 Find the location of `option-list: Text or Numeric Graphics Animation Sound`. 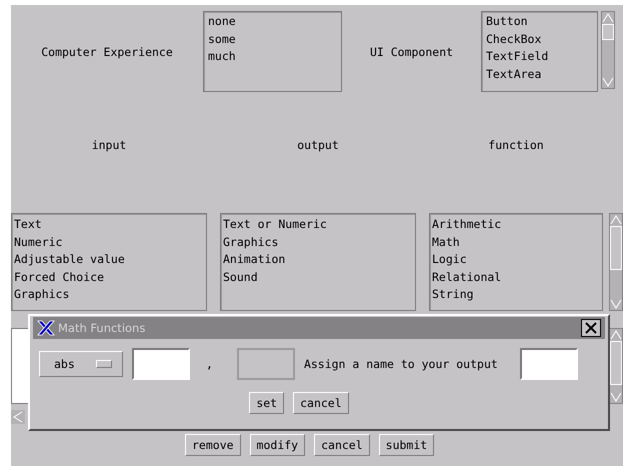

option-list: Text or Numeric Graphics Animation Sound is located at coordinates (318, 262).